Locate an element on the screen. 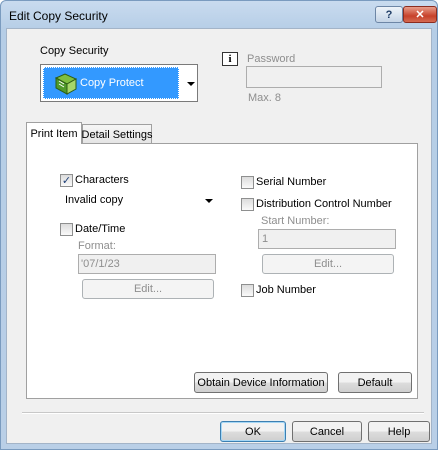  distribution-control-checkbox is located at coordinates (247, 204).